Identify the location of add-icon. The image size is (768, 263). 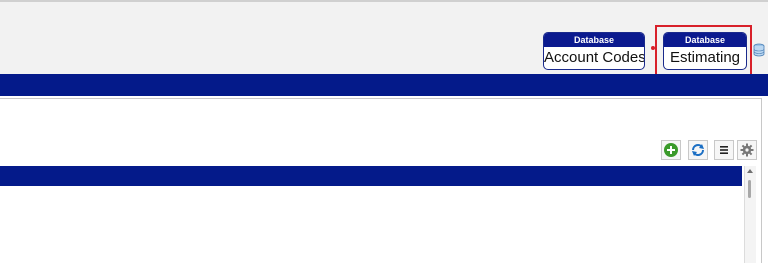
(671, 150).